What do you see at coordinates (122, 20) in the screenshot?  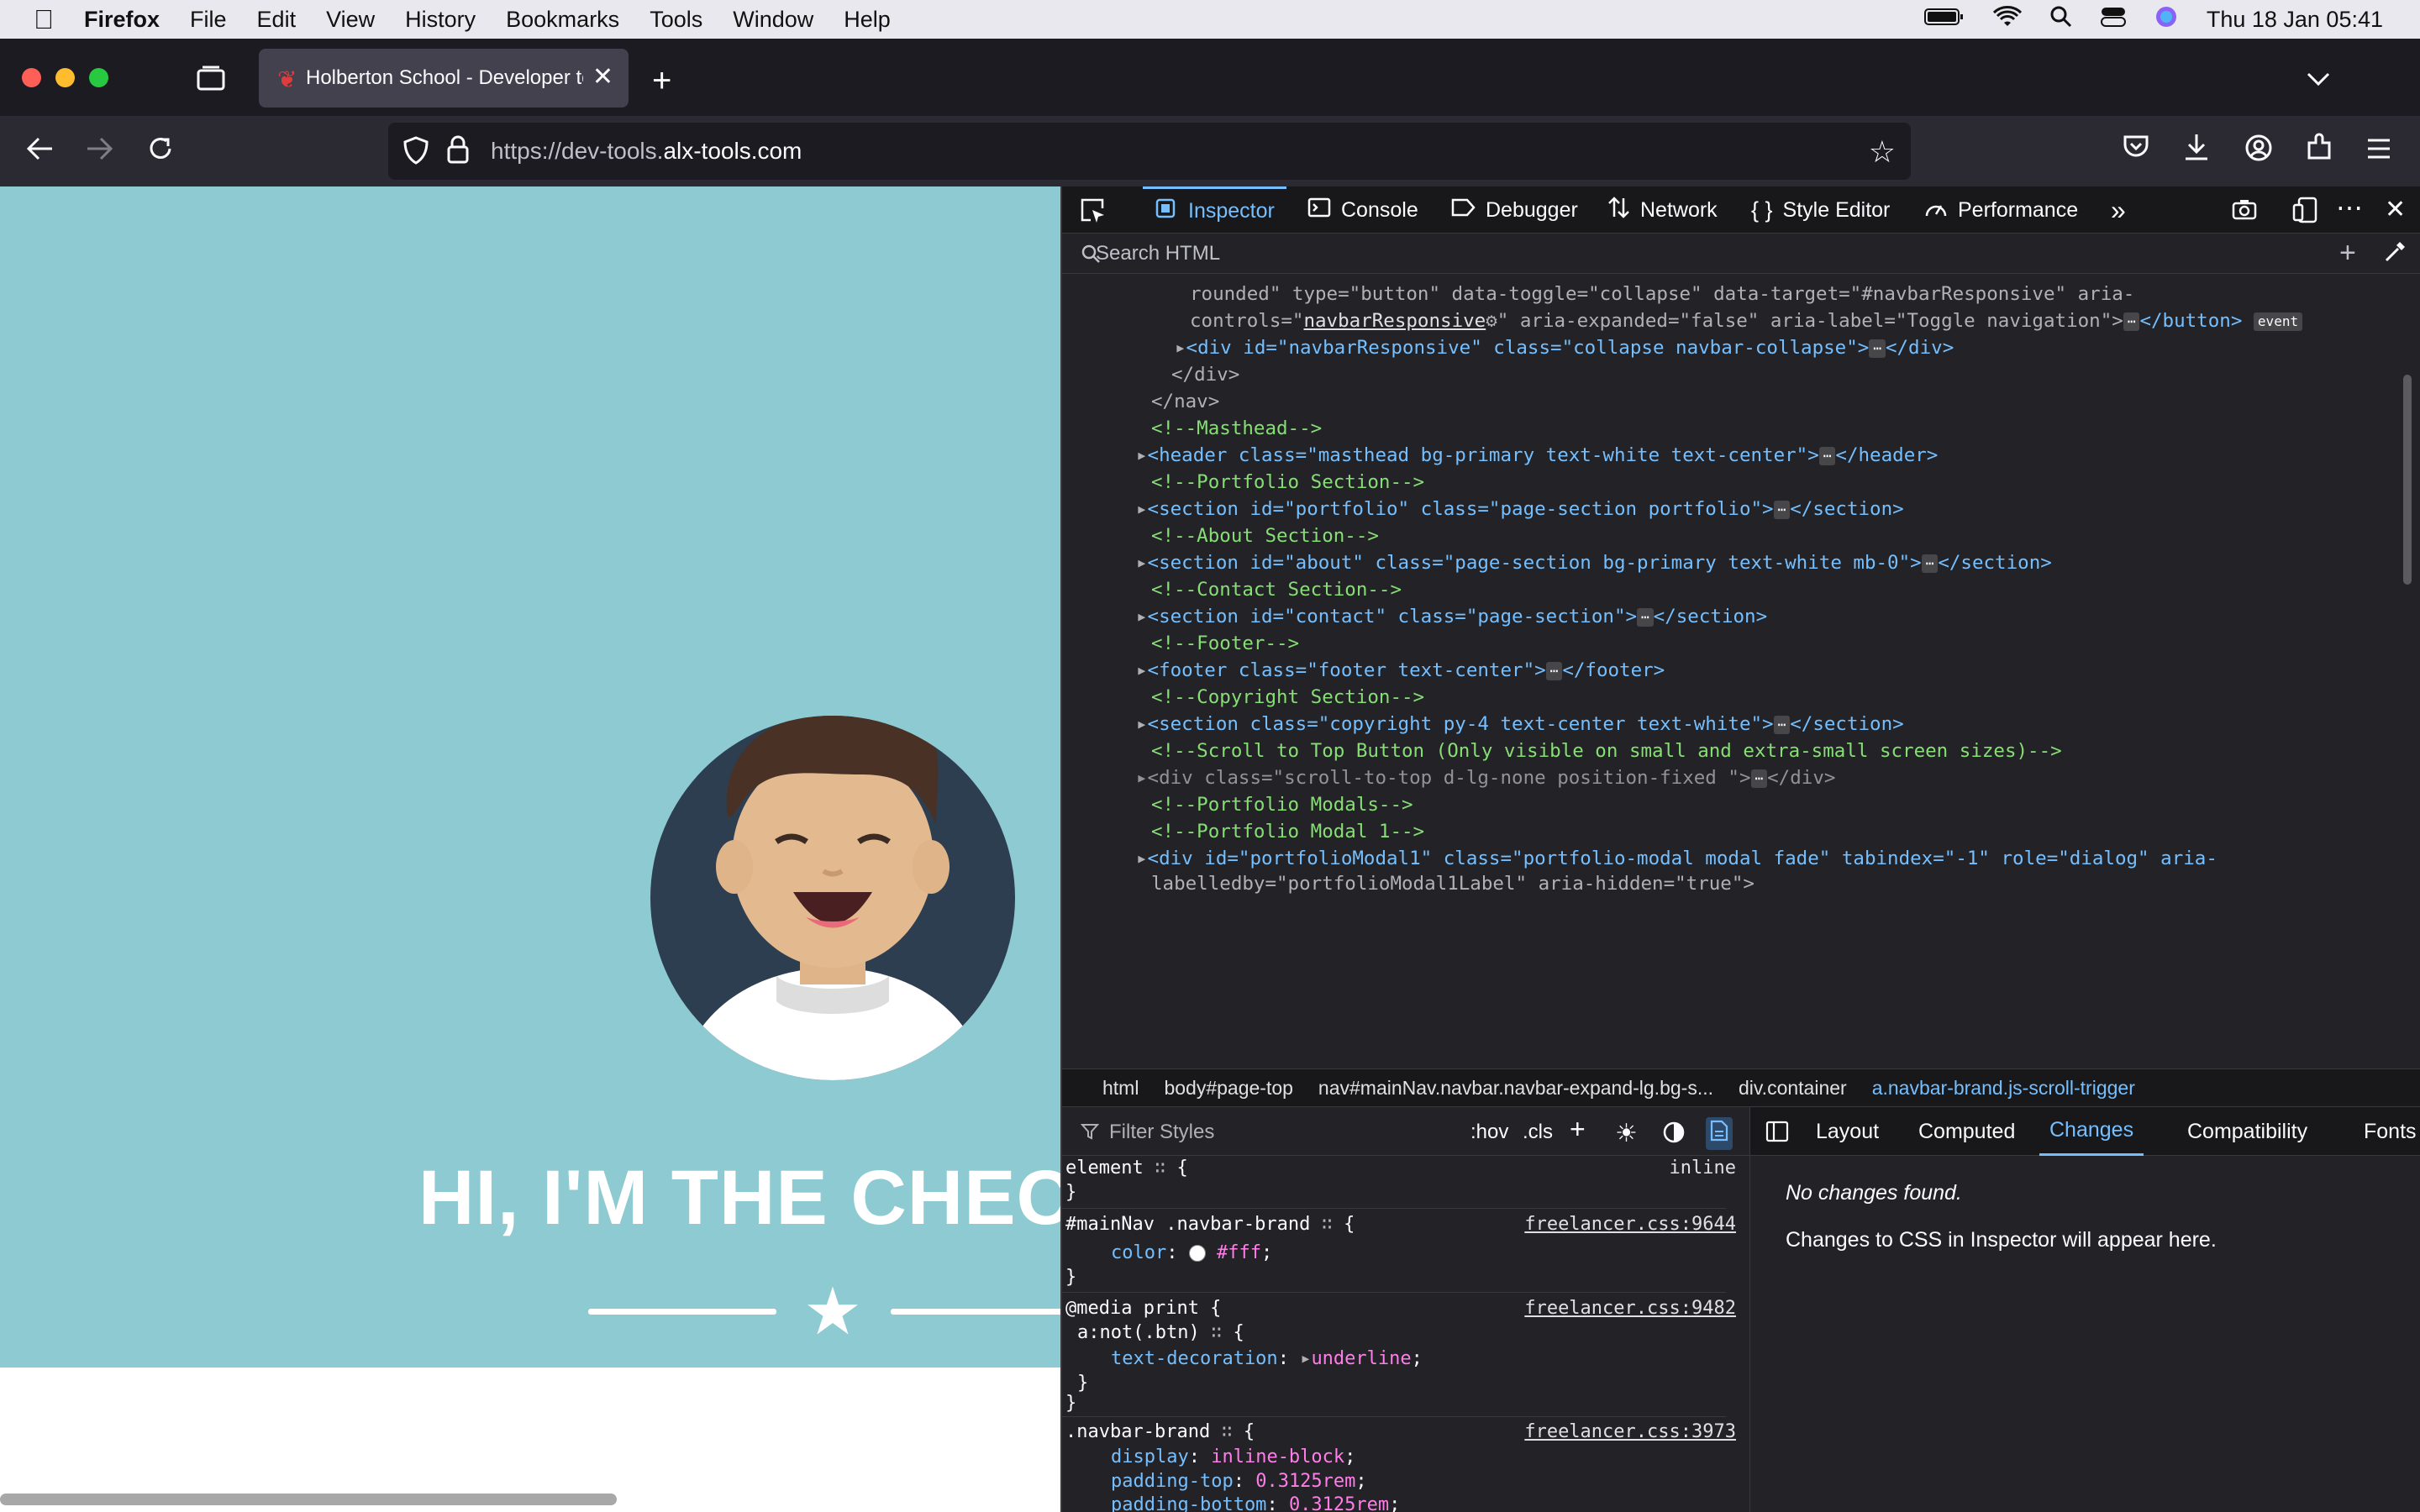 I see `menu-app-name: Firefox` at bounding box center [122, 20].